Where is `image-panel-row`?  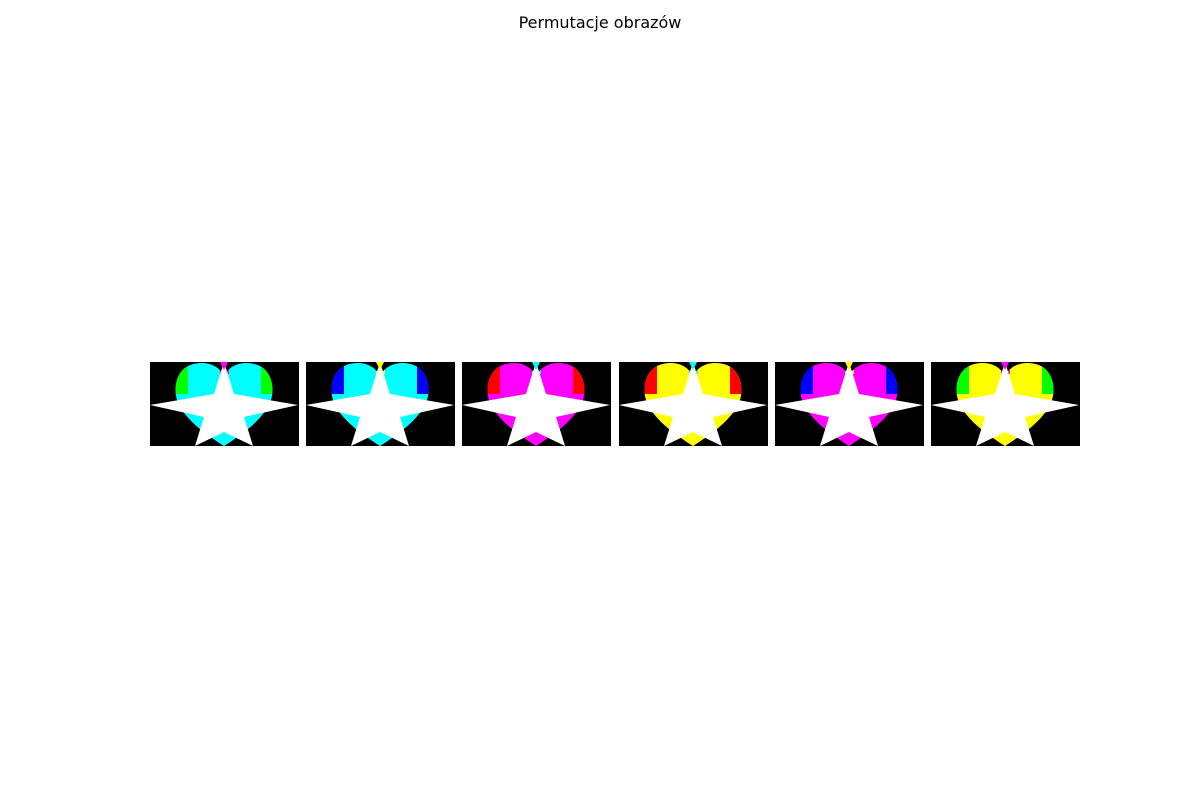
image-panel-row is located at coordinates (600, 404).